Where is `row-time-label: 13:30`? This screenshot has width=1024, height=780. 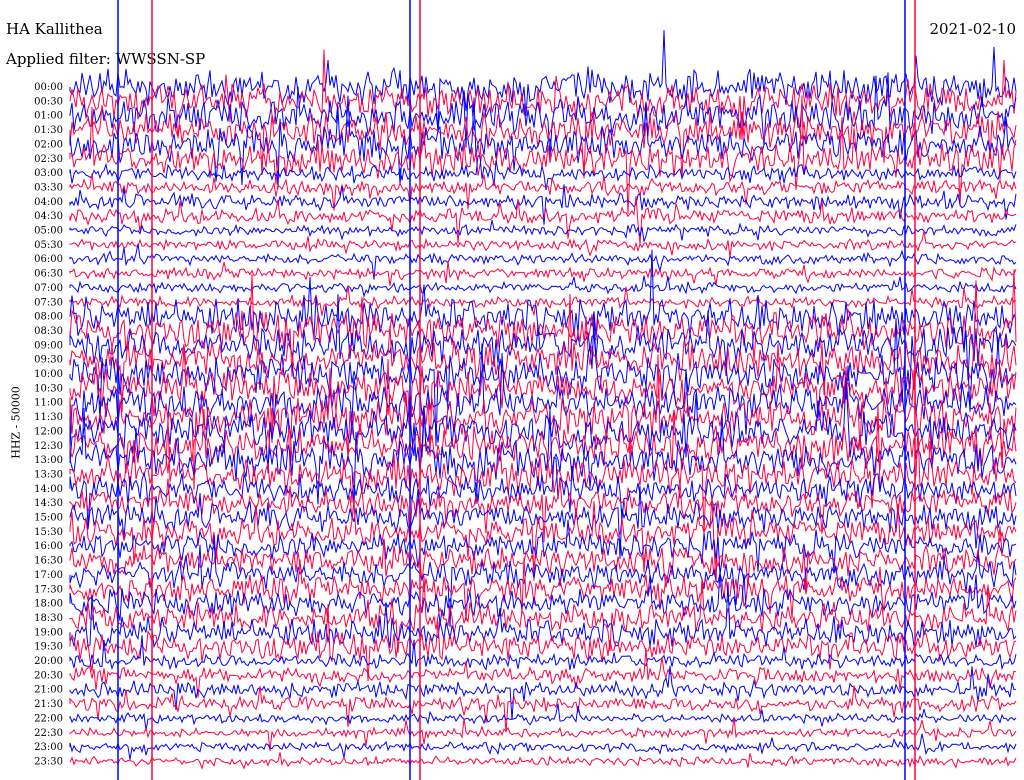
row-time-label: 13:30 is located at coordinates (48, 474).